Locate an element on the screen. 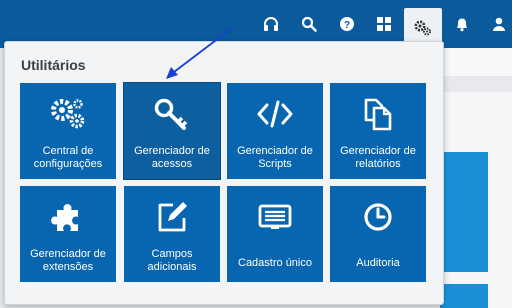  search-icon is located at coordinates (309, 24).